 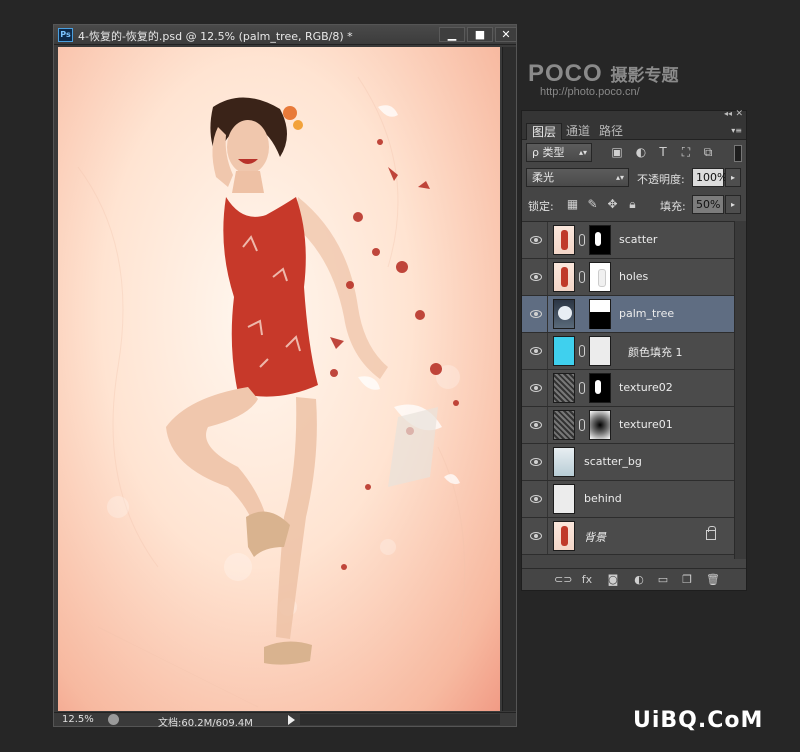 I want to click on layer-row: holes, so click(x=628, y=277).